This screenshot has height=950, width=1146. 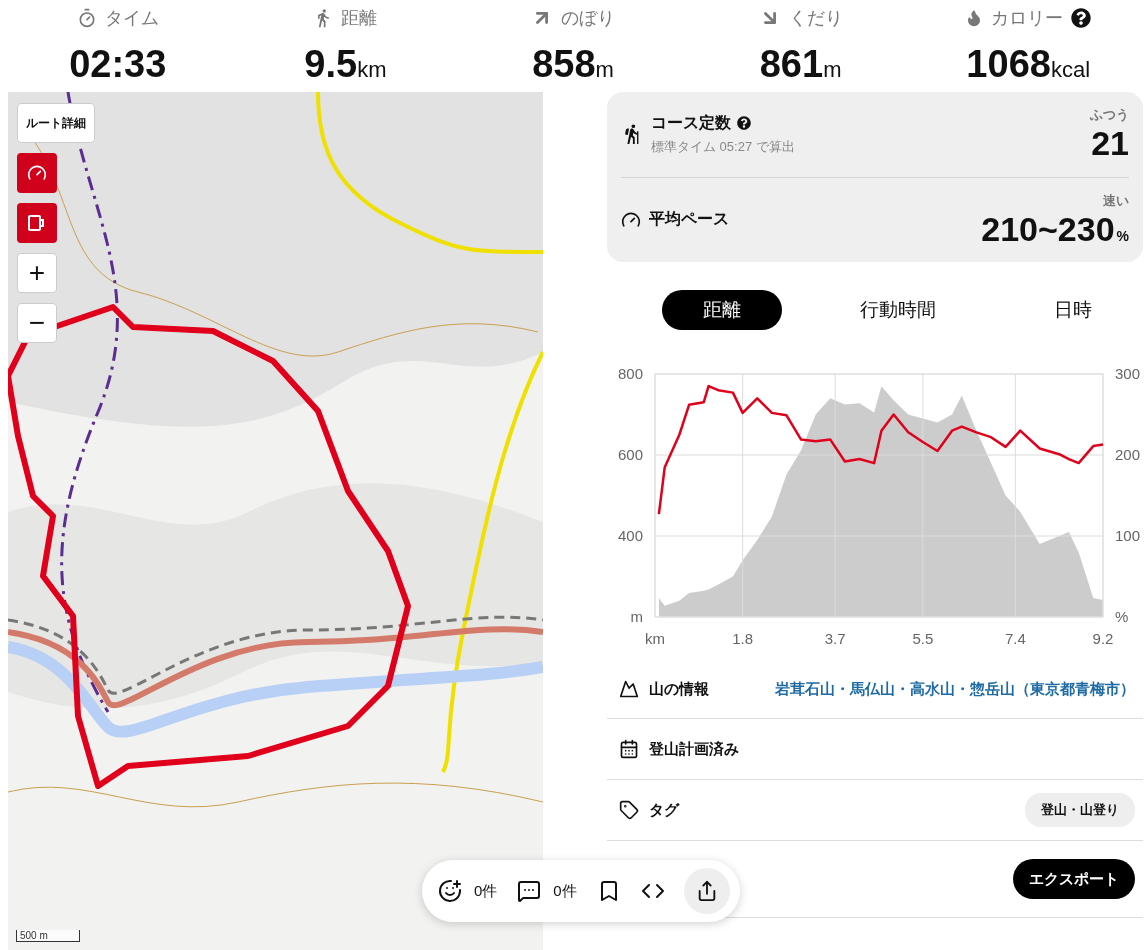 I want to click on stat-value: 1068kcal, so click(x=1028, y=65).